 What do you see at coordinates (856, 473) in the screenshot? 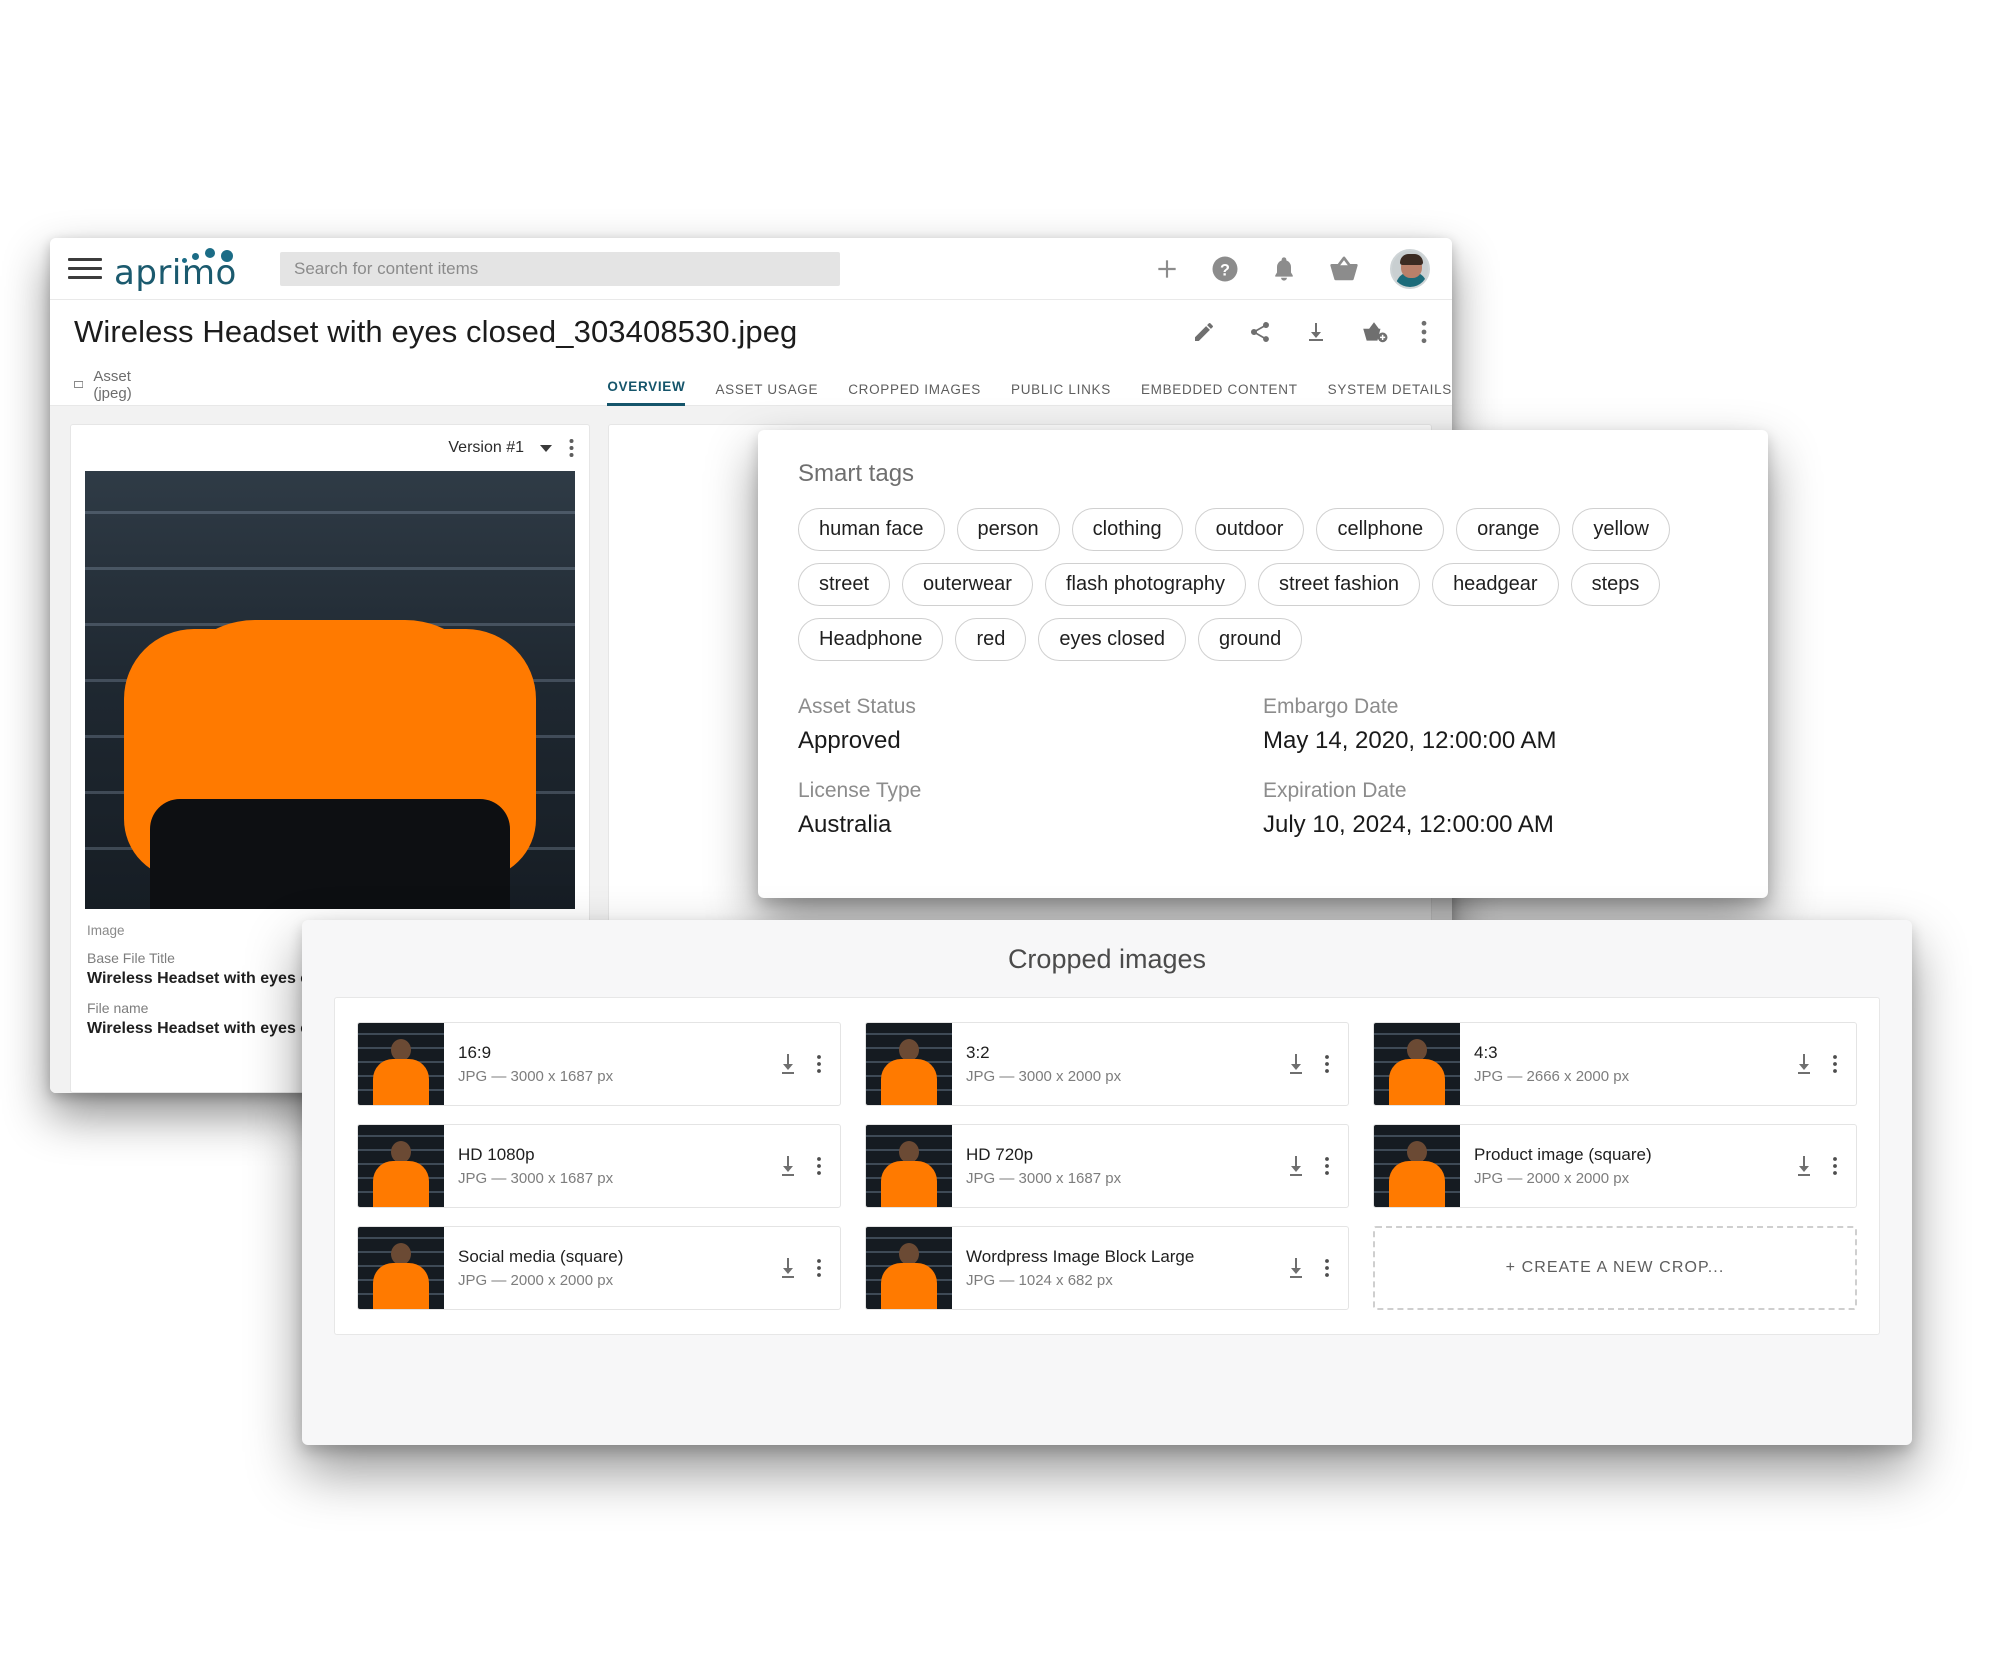
I see `smart-tags-heading: Smart tags` at bounding box center [856, 473].